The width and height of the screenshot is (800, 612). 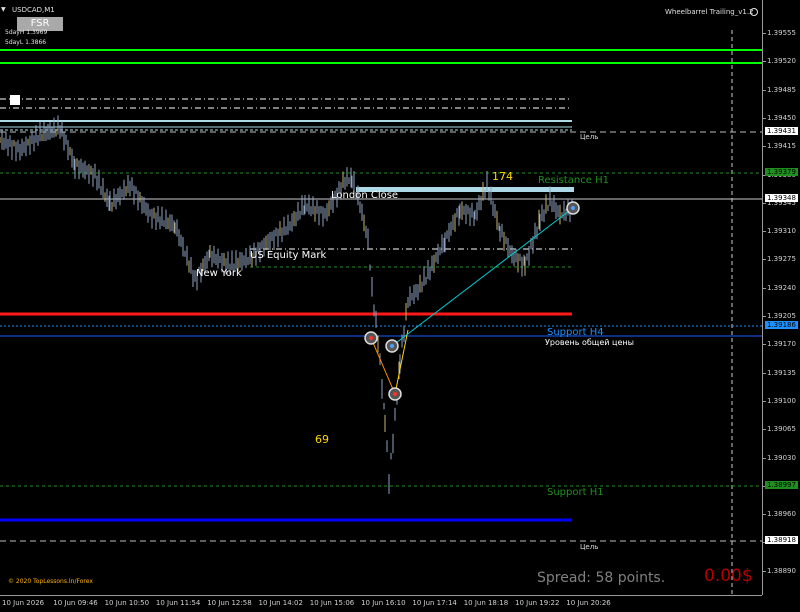 I want to click on london-close-label: London Close, so click(x=365, y=195).